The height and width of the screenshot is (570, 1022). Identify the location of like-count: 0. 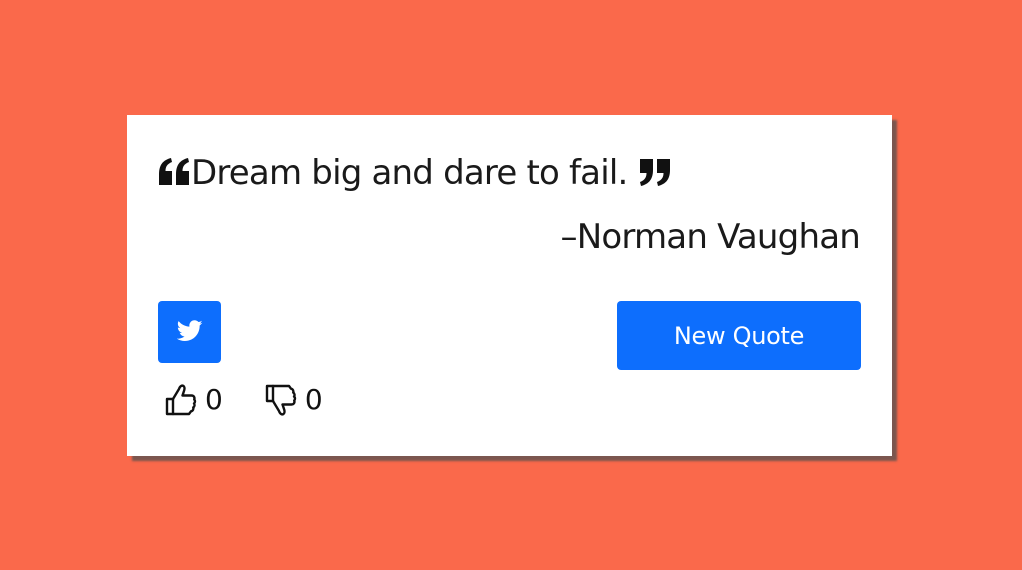
(214, 399).